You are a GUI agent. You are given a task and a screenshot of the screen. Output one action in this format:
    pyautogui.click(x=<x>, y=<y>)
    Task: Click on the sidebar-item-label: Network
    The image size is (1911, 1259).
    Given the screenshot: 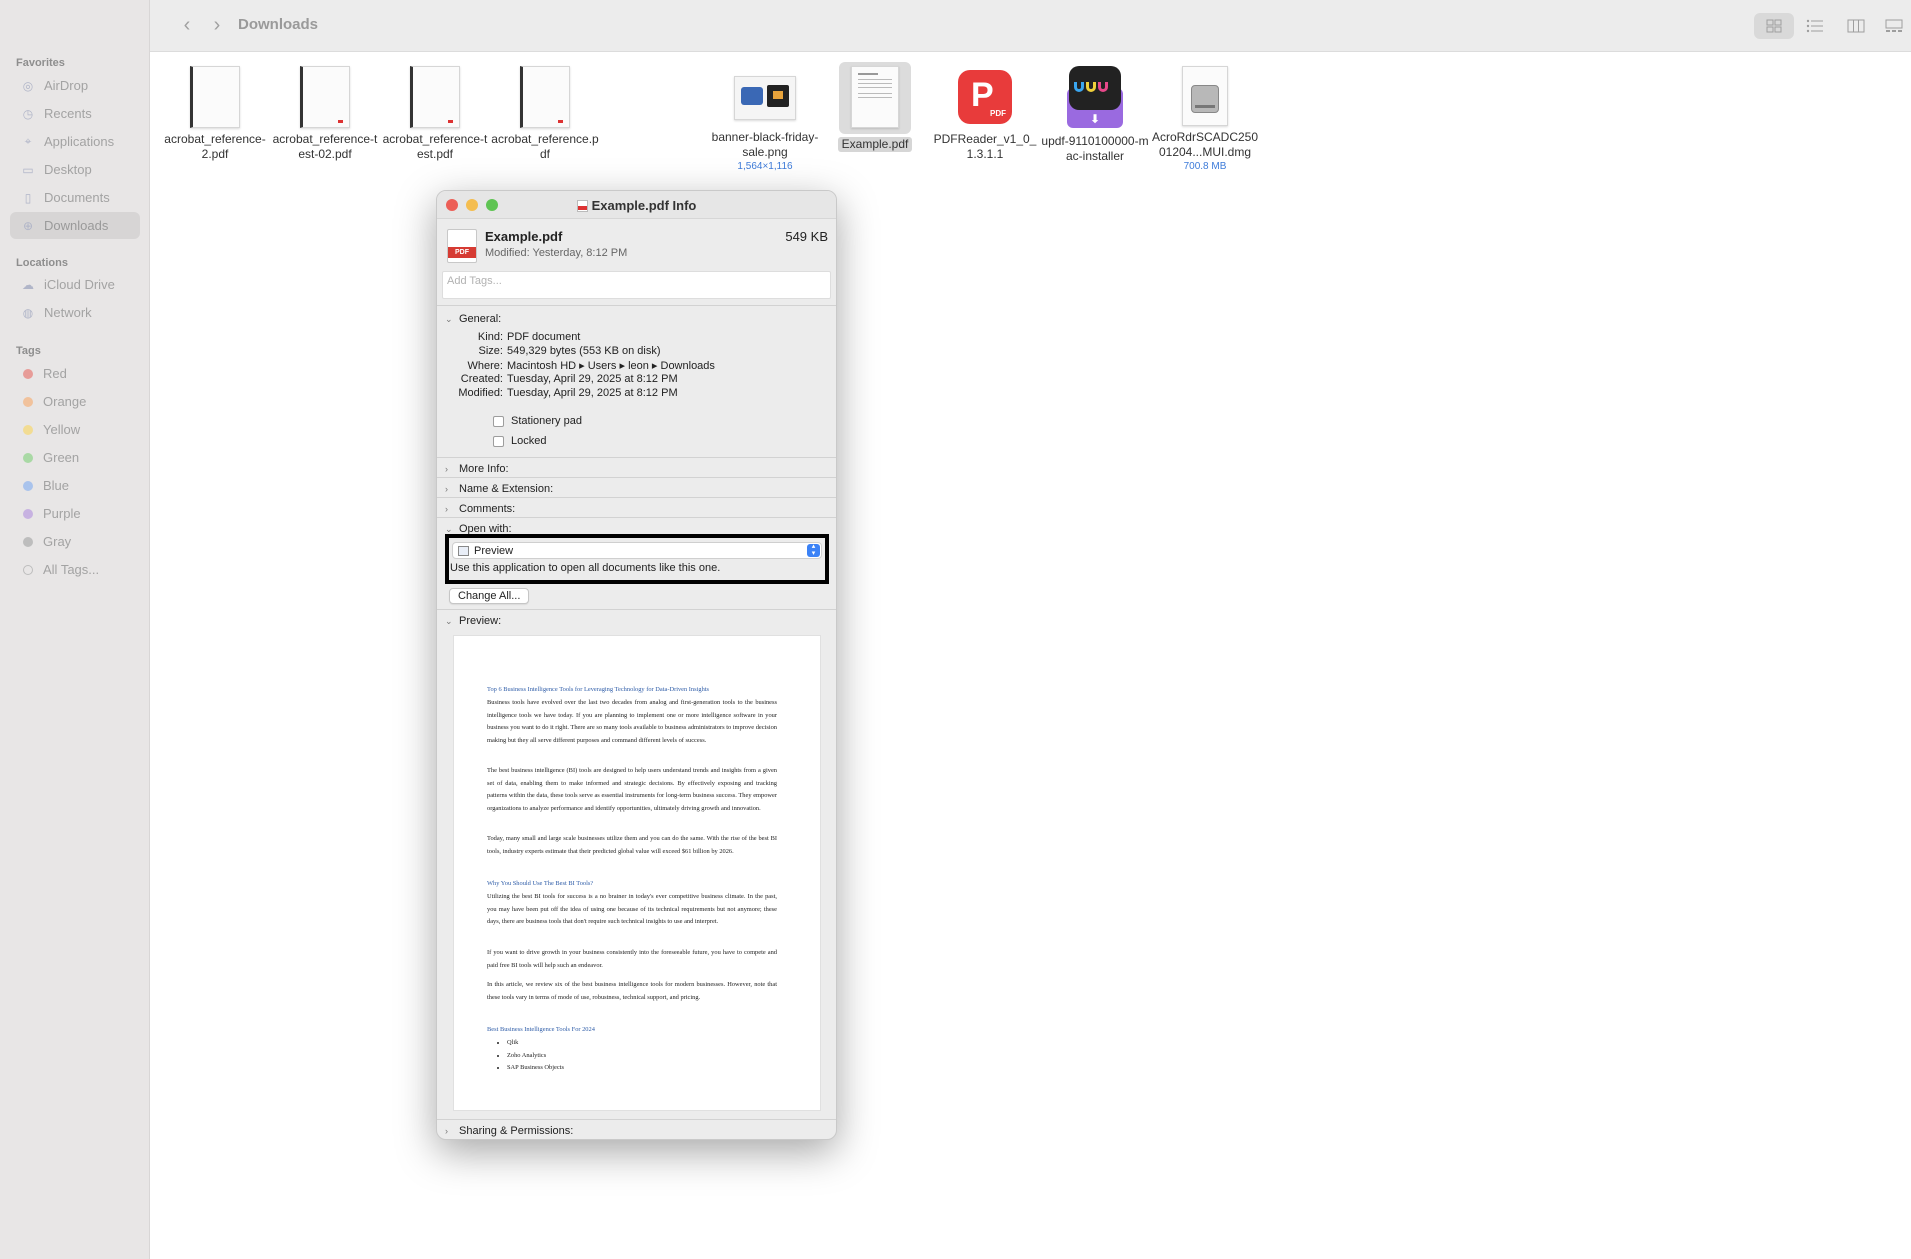 What is the action you would take?
    pyautogui.click(x=68, y=312)
    